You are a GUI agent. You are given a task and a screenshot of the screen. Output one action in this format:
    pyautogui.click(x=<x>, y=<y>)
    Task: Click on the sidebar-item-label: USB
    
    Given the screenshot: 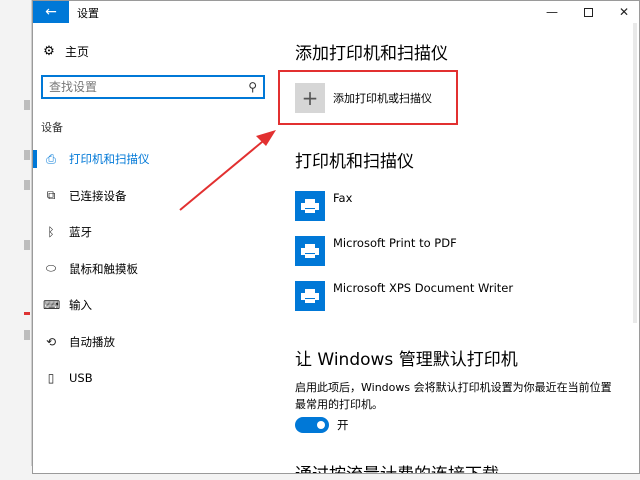 What is the action you would take?
    pyautogui.click(x=81, y=378)
    